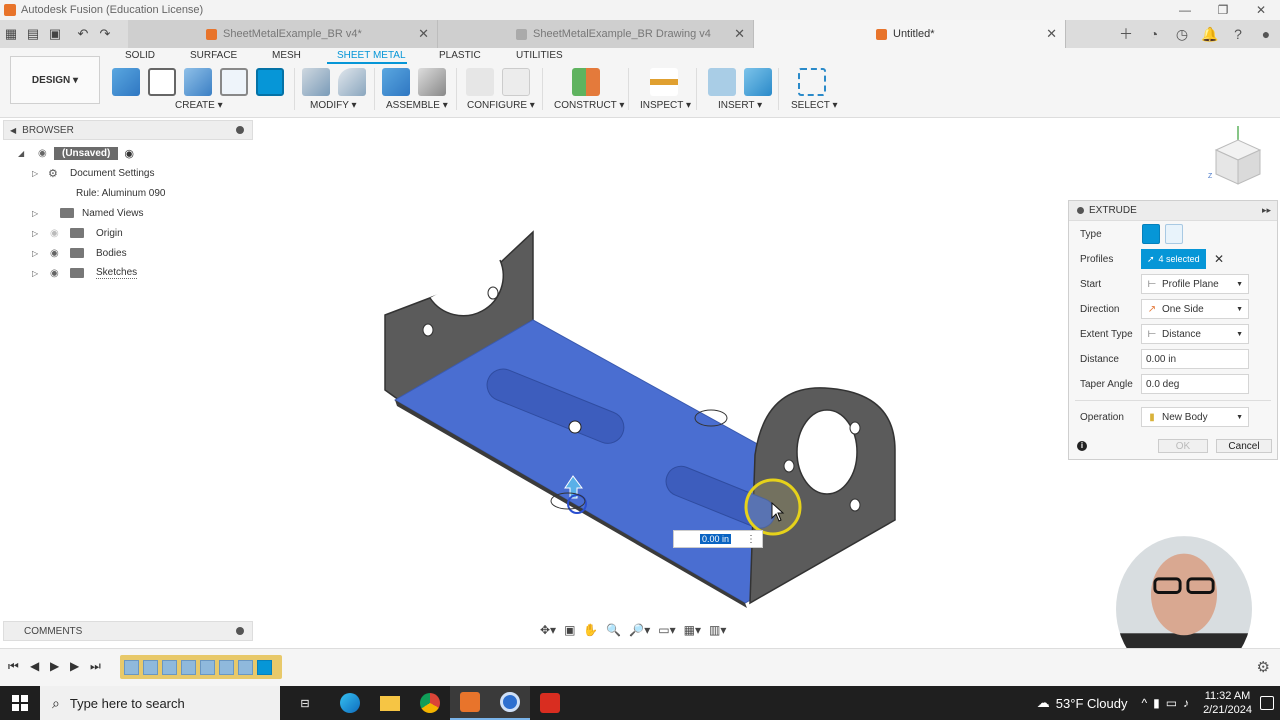 The height and width of the screenshot is (720, 1280). What do you see at coordinates (1227, 703) in the screenshot?
I see `taskbar-clock: 11:32 AM 2/21/2024` at bounding box center [1227, 703].